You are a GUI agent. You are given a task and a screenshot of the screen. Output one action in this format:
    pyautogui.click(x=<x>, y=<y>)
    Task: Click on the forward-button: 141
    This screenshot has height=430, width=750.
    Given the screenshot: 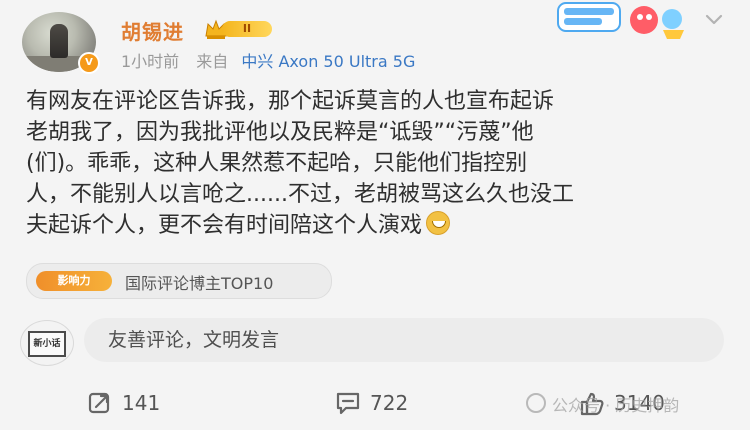 What is the action you would take?
    pyautogui.click(x=123, y=403)
    